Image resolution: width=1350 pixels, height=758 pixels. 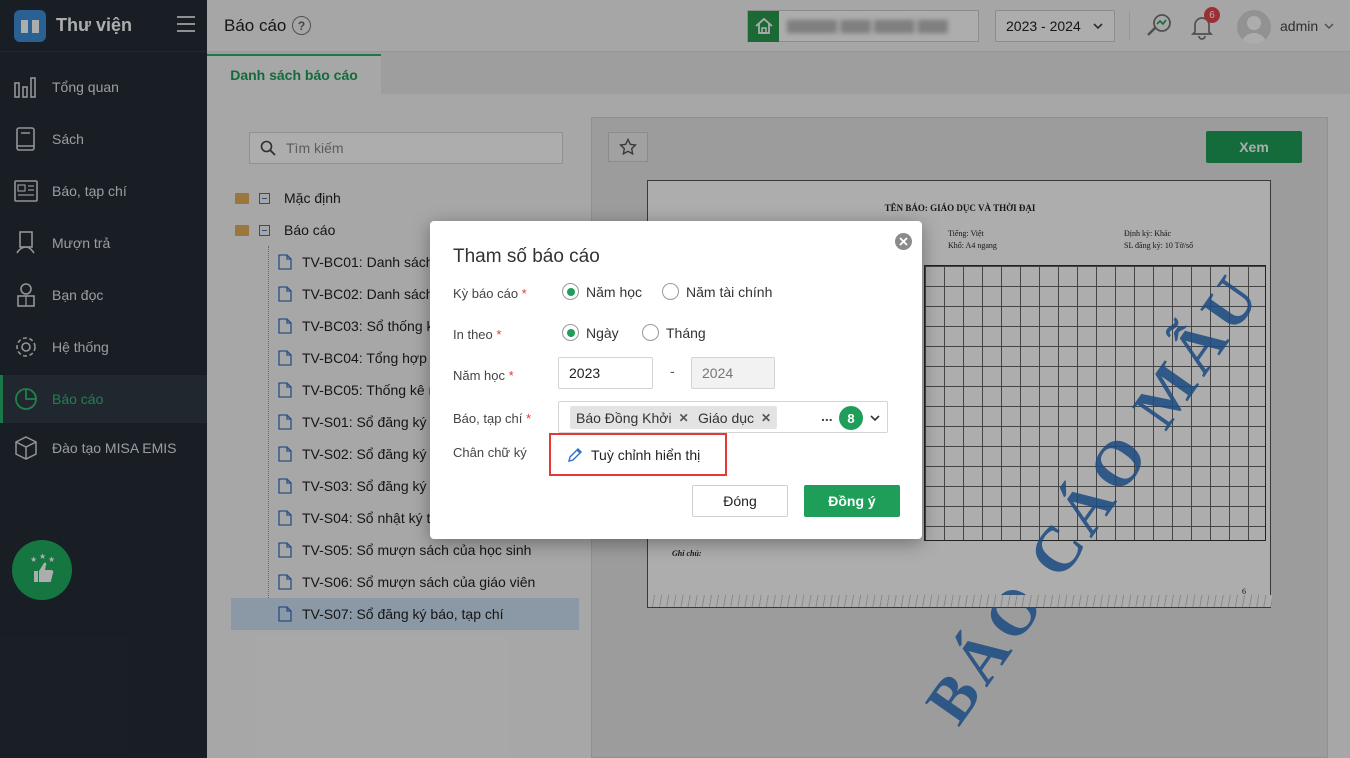 I want to click on radio-school-year: Năm học, so click(x=602, y=291).